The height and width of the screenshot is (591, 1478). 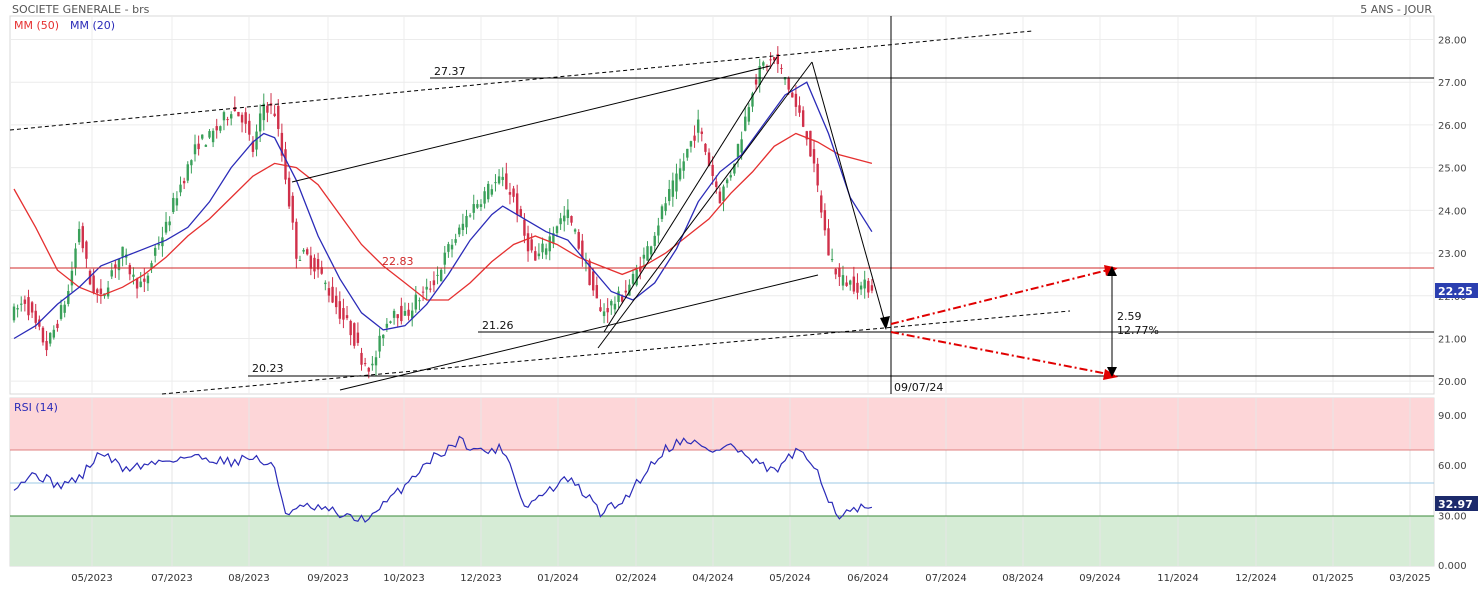 What do you see at coordinates (268, 368) in the screenshot?
I see `level-20-23-label: 20.23` at bounding box center [268, 368].